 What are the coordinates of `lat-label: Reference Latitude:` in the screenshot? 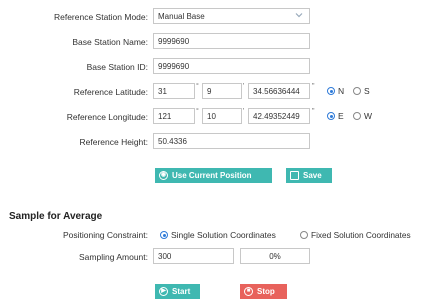 It's located at (110, 92).